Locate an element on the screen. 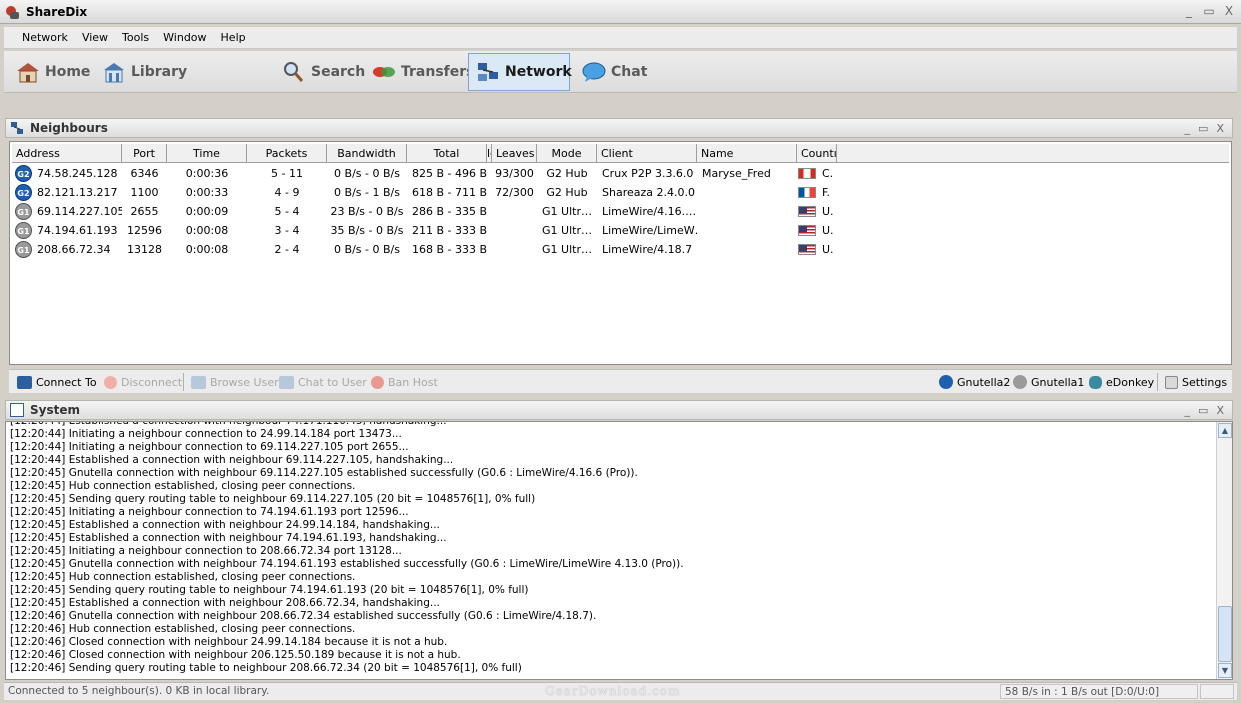  disconnect-button: Disconnect is located at coordinates (143, 382).